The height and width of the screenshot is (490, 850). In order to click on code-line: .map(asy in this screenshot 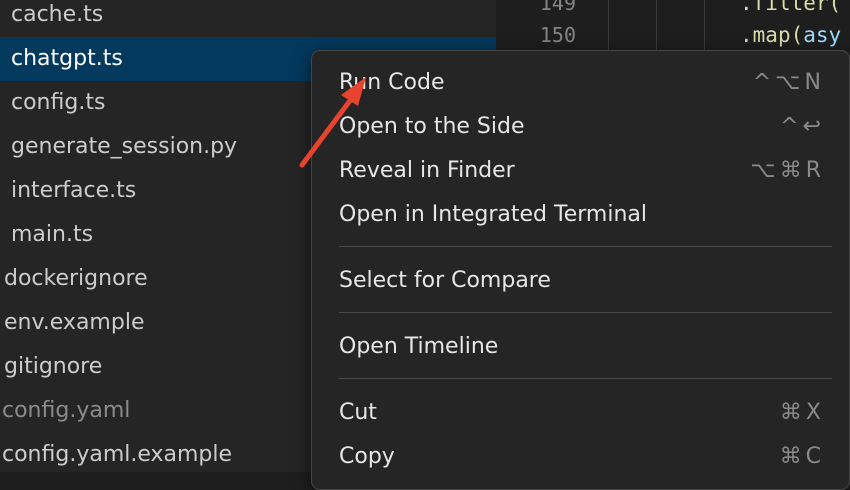, I will do `click(790, 35)`.